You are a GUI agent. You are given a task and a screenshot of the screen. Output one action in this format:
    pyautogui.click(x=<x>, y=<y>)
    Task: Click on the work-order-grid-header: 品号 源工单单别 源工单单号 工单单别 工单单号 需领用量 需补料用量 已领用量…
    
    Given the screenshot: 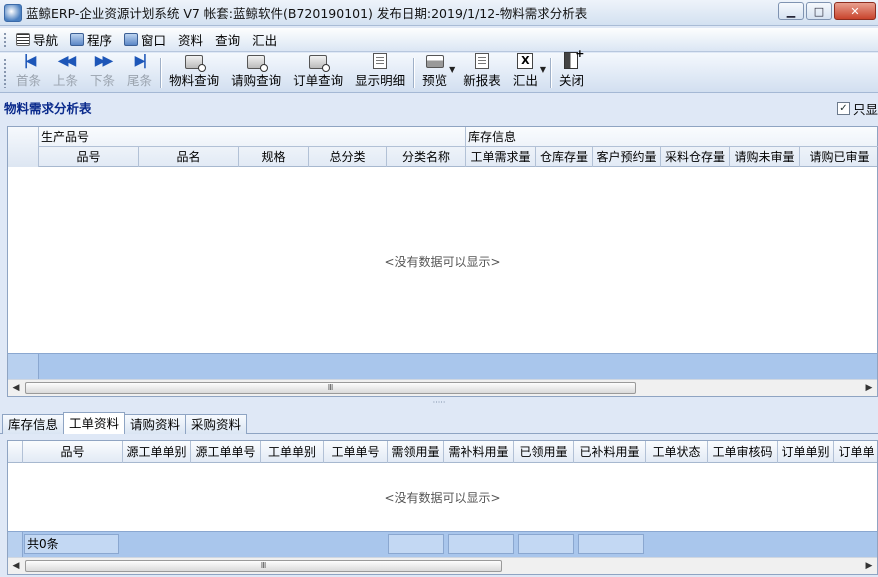 What is the action you would take?
    pyautogui.click(x=442, y=452)
    